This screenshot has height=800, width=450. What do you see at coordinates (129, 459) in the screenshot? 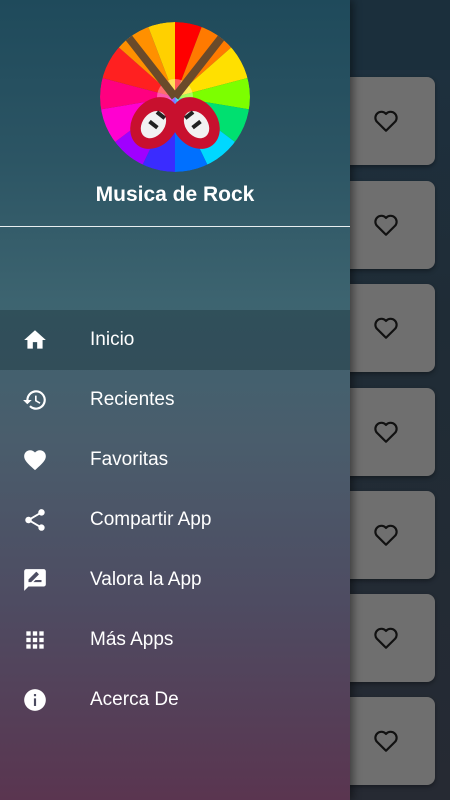
I see `menu-item-label: Favoritas` at bounding box center [129, 459].